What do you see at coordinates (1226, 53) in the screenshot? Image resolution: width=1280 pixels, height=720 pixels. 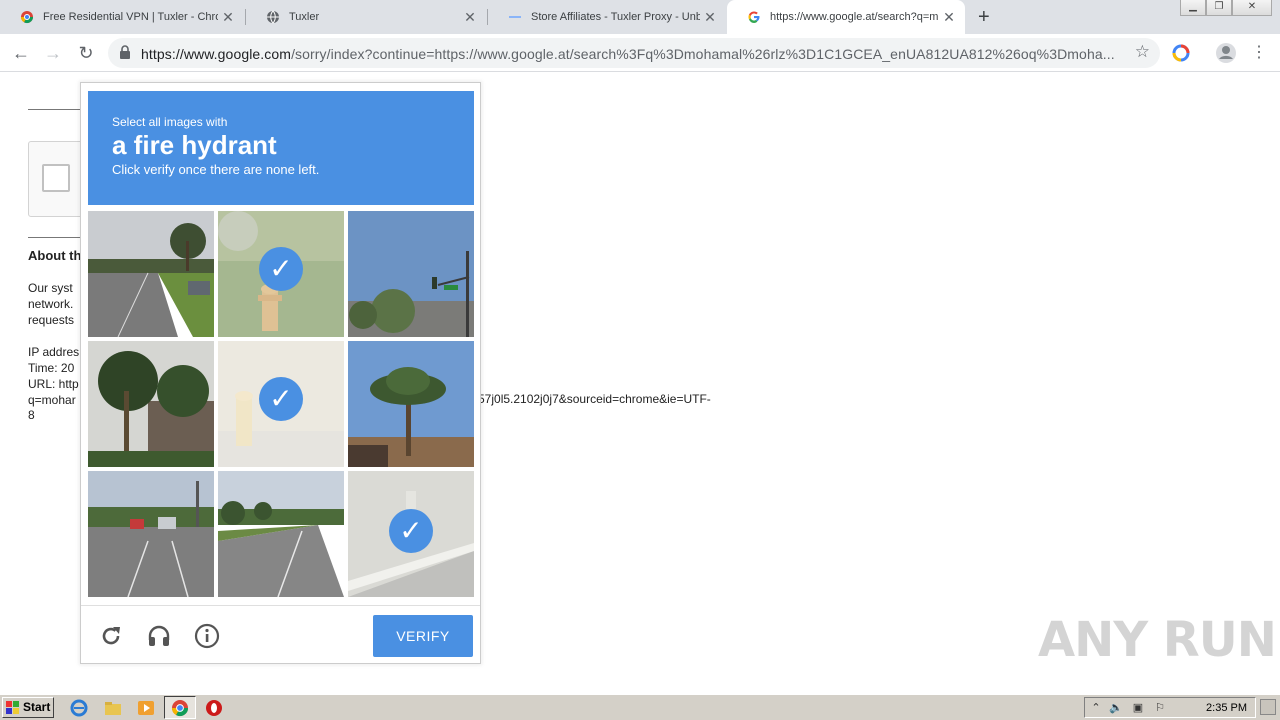 I see `profile-avatar-icon` at bounding box center [1226, 53].